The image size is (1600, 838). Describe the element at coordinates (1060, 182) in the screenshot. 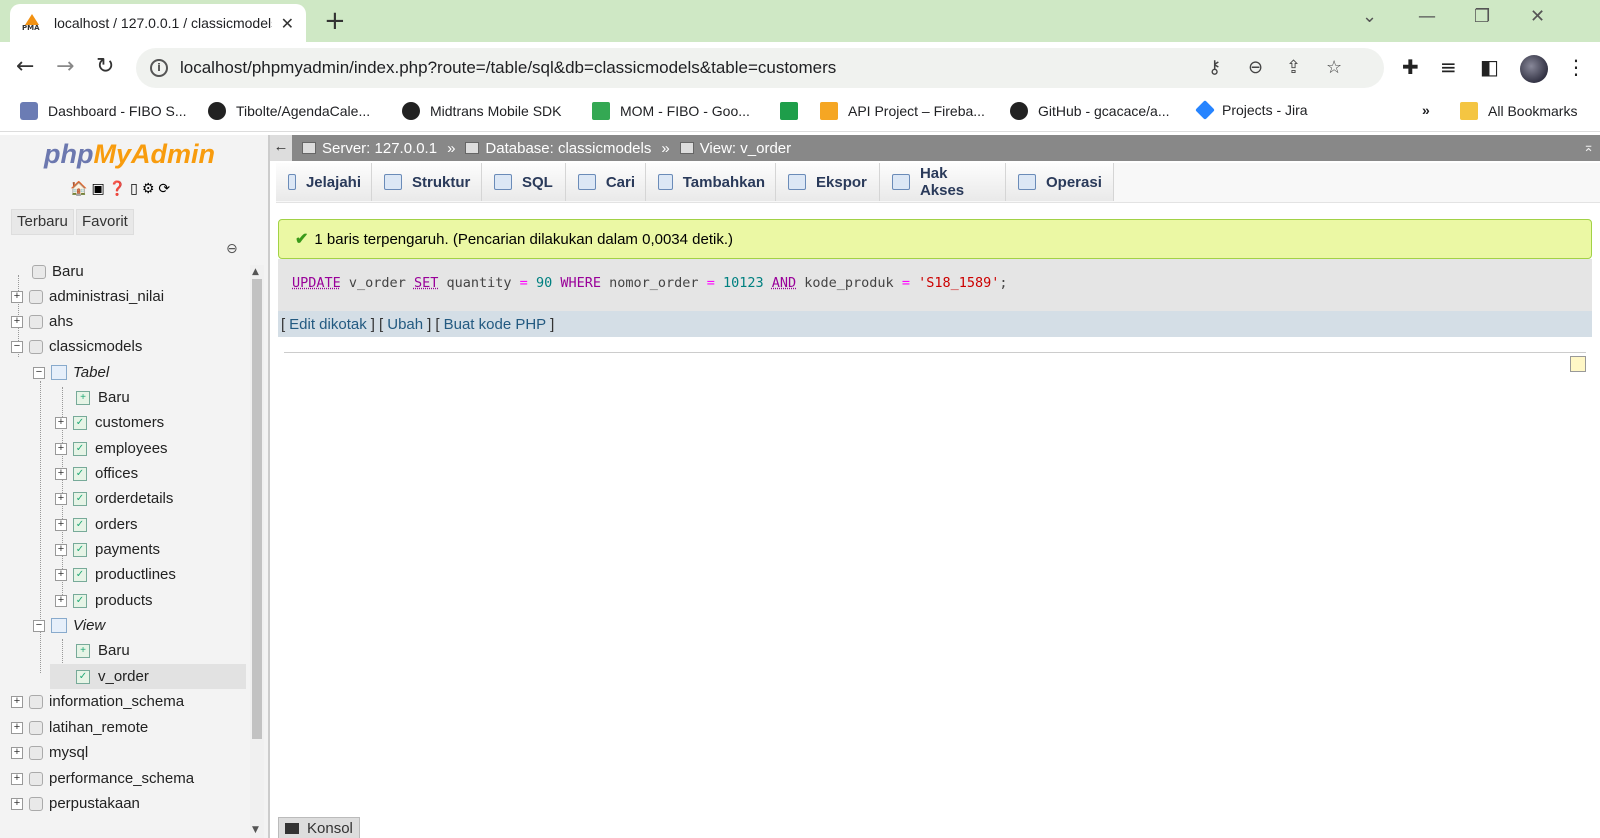

I see `tab-operations: Operasi` at that location.